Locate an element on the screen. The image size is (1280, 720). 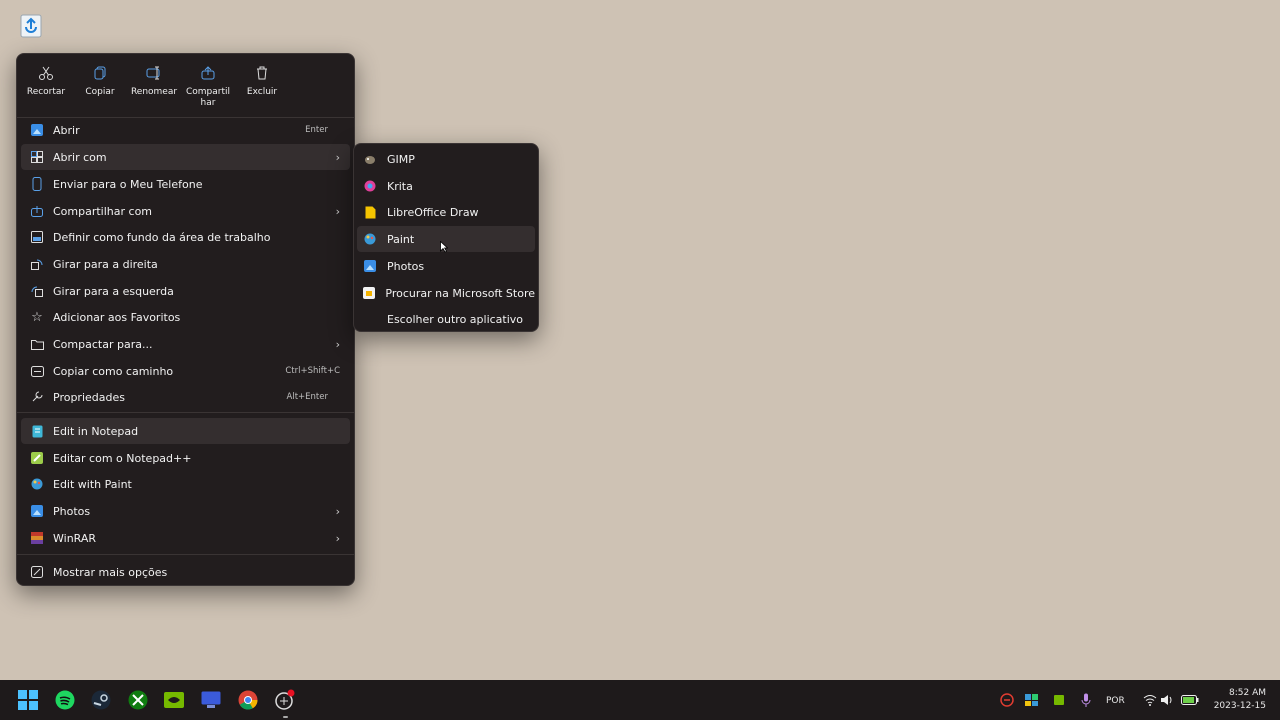
scissors-icon is located at coordinates (46, 73).